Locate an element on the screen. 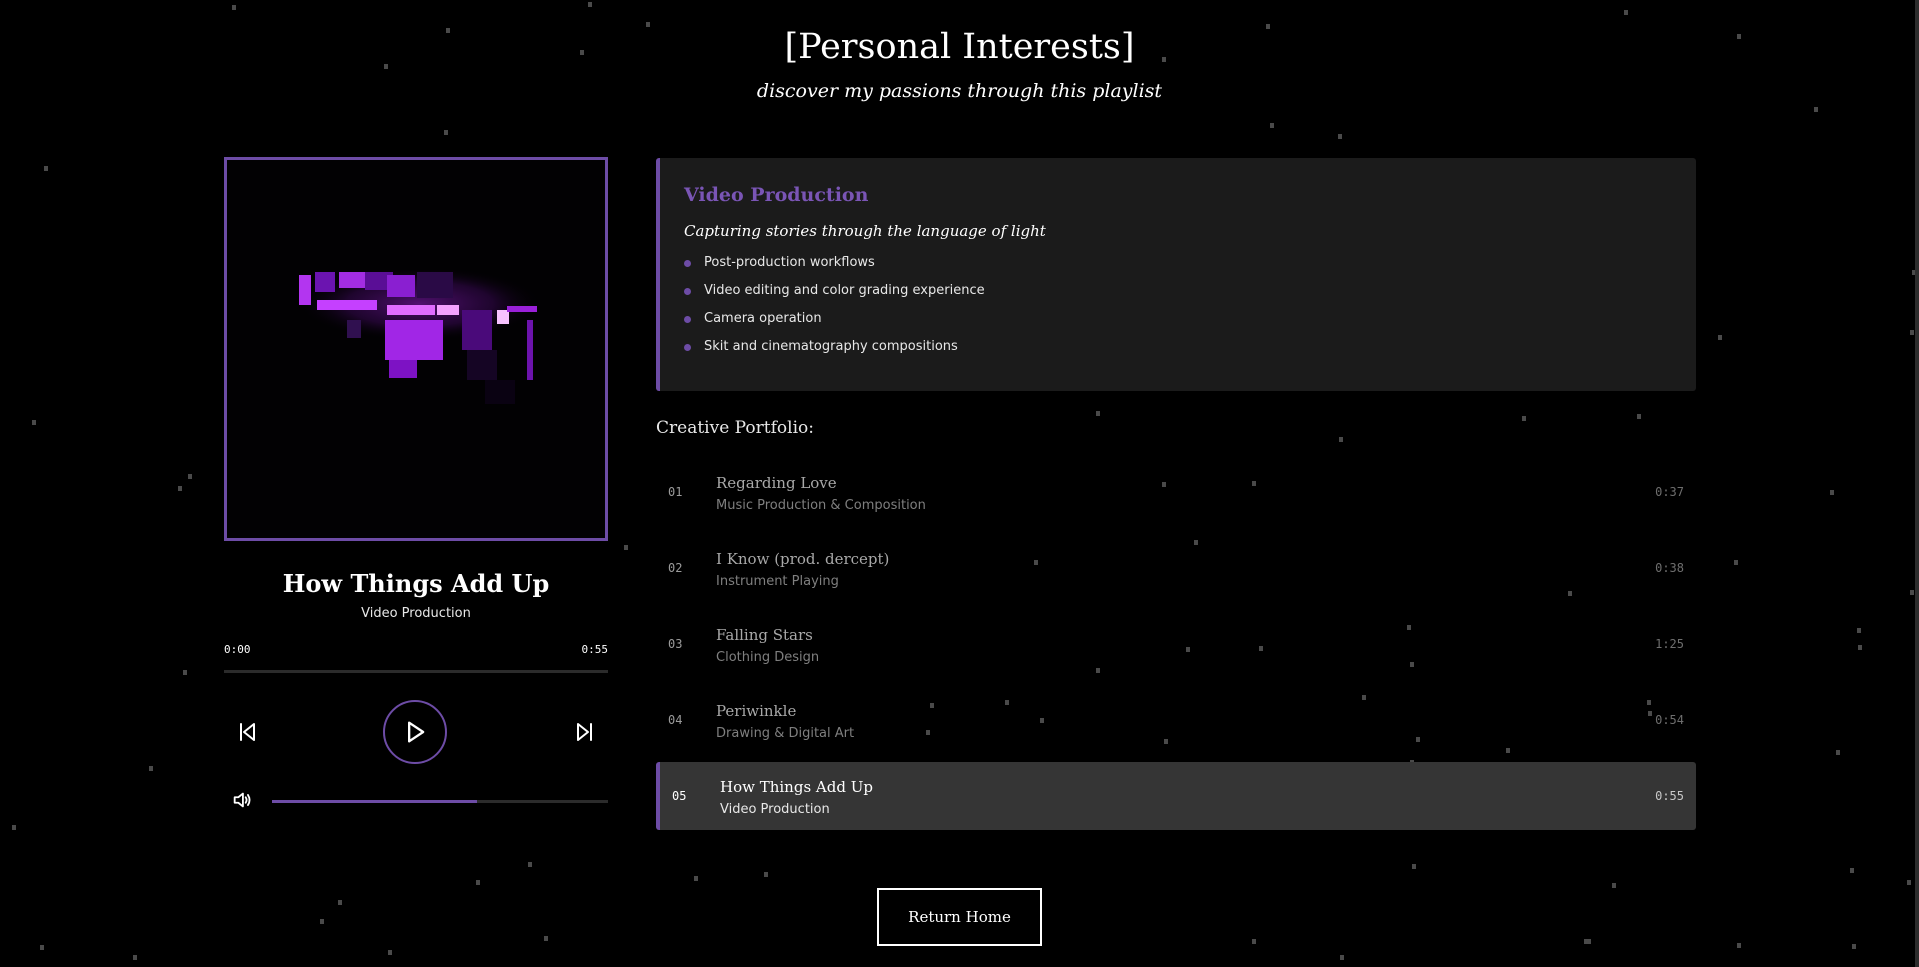 The height and width of the screenshot is (967, 1919). track-subtitle: Instrument Playing is located at coordinates (777, 581).